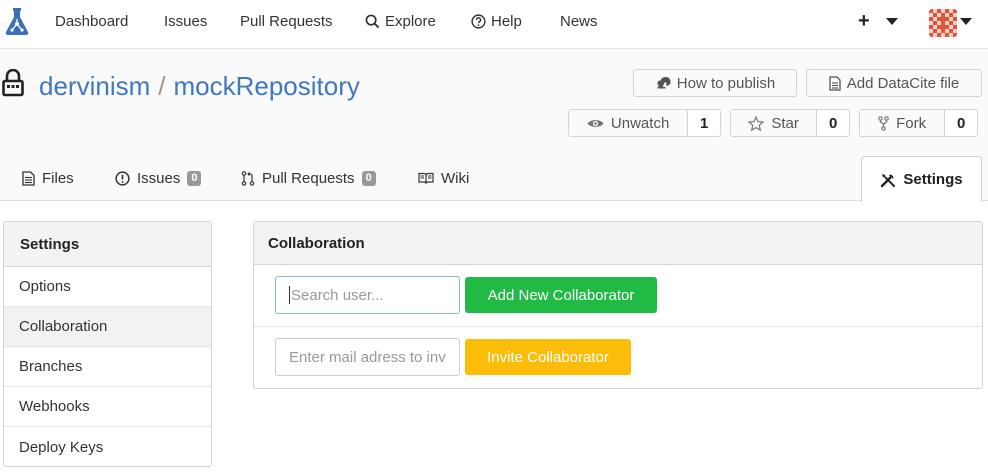 This screenshot has height=472, width=988. What do you see at coordinates (561, 295) in the screenshot?
I see `add-new-collaborator-button: Add New Collaborator` at bounding box center [561, 295].